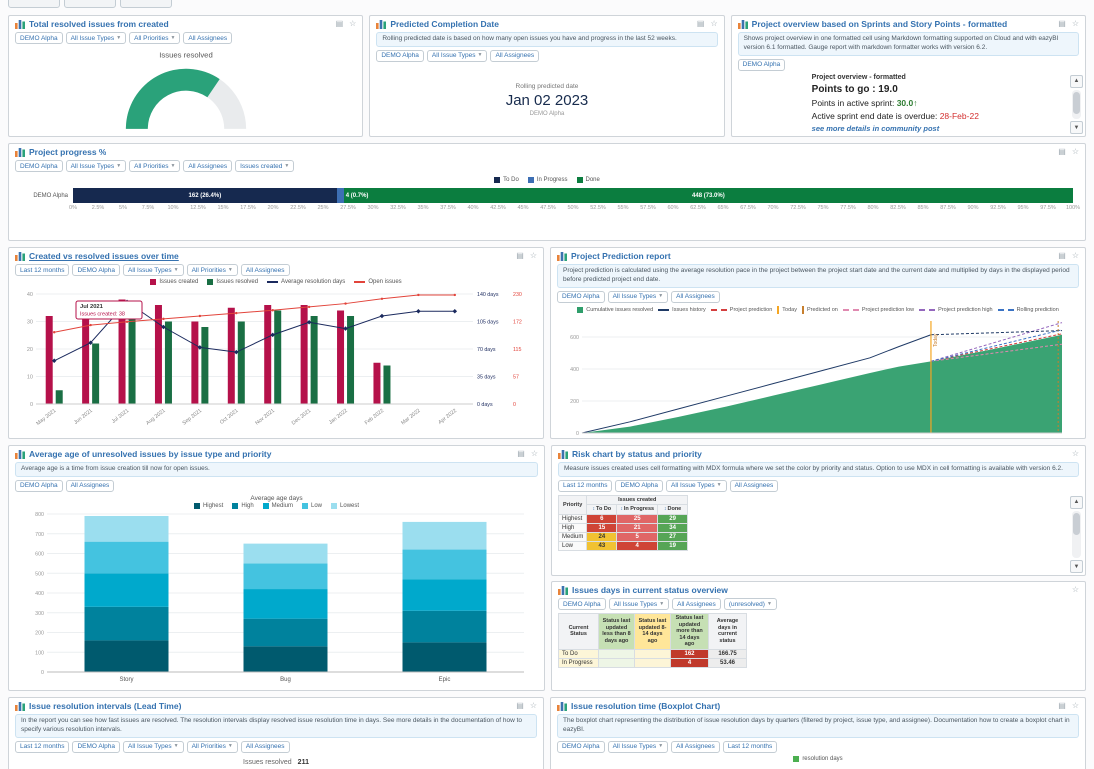 The width and height of the screenshot is (1094, 769). Describe the element at coordinates (615, 309) in the screenshot. I see `legend-item: Cumulative issues resolved` at that location.